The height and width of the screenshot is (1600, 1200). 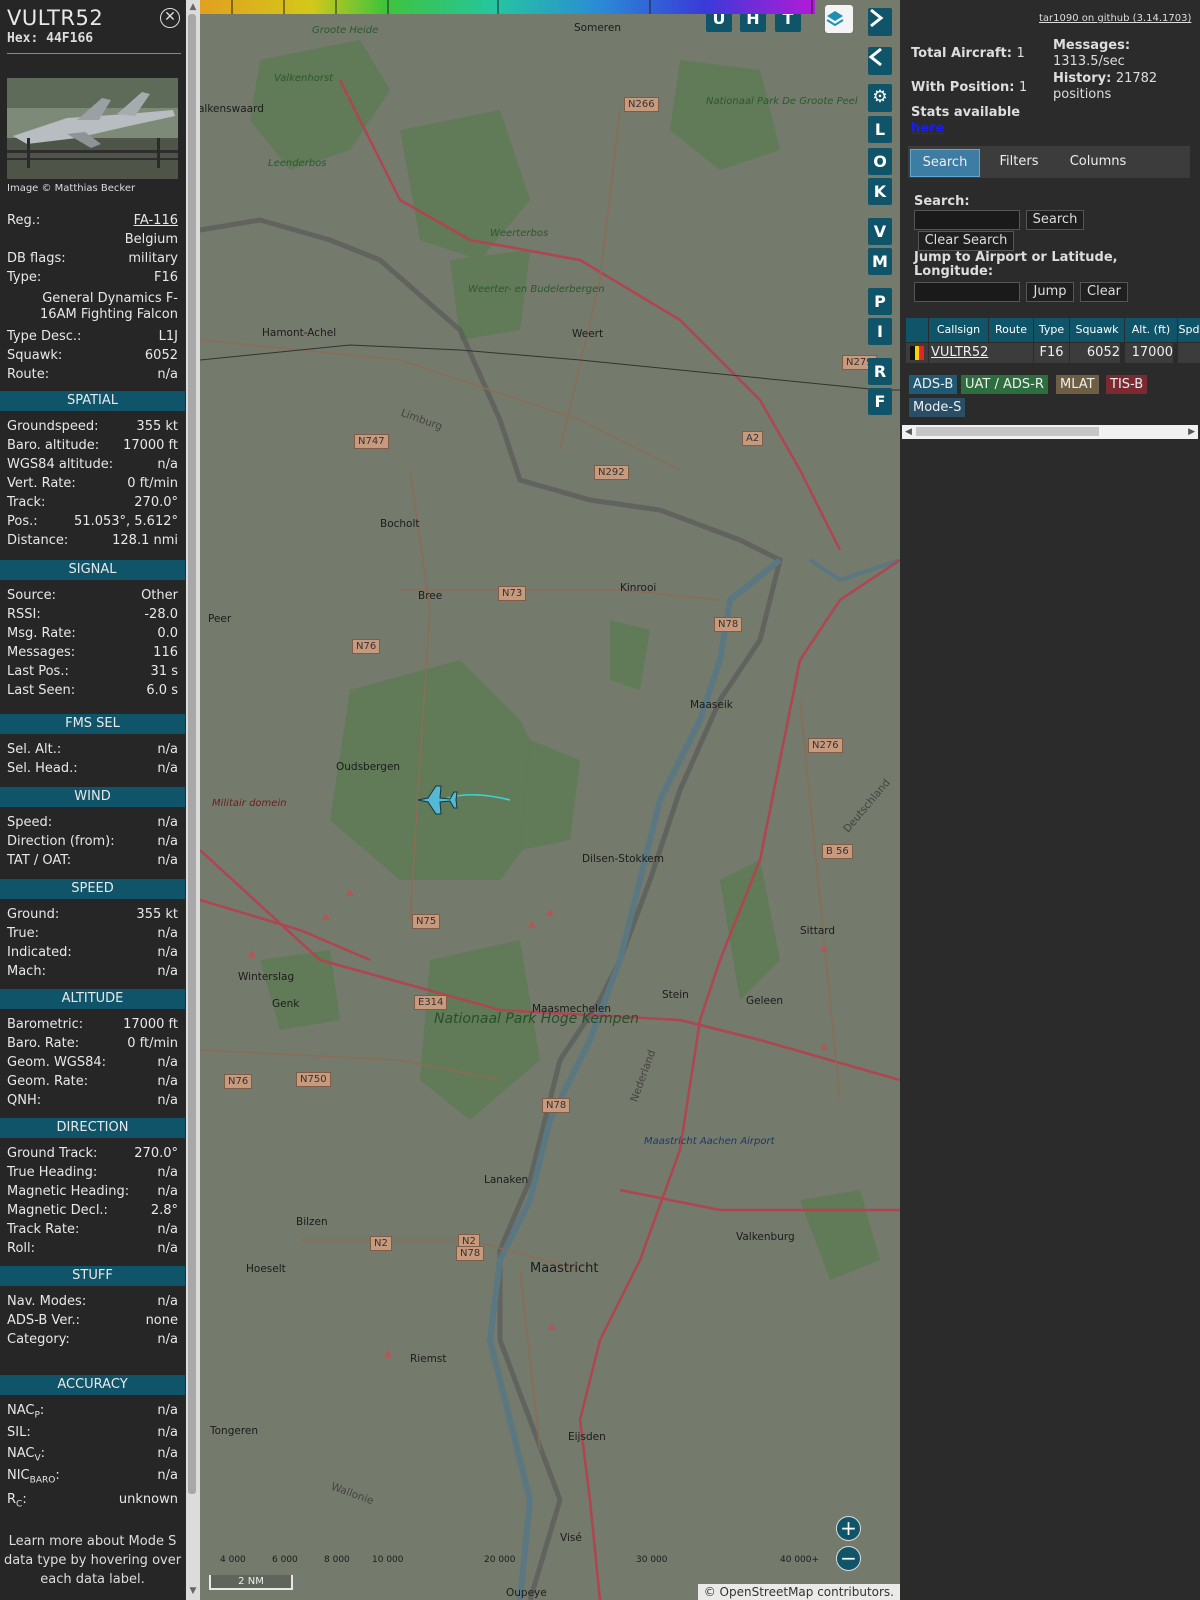 What do you see at coordinates (19, 1432) in the screenshot?
I see `sil-label: SIL:` at bounding box center [19, 1432].